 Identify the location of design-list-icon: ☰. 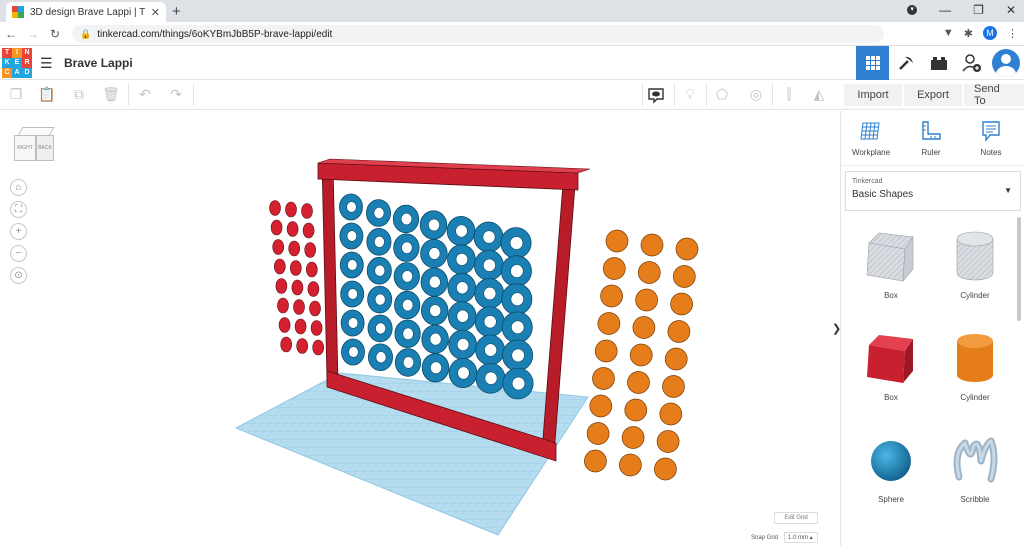
(46, 63).